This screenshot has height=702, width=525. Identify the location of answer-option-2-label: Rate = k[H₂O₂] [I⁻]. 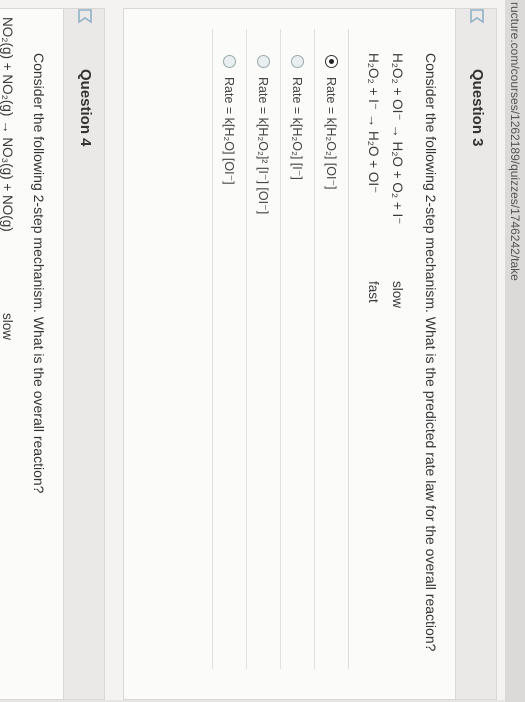
(297, 128).